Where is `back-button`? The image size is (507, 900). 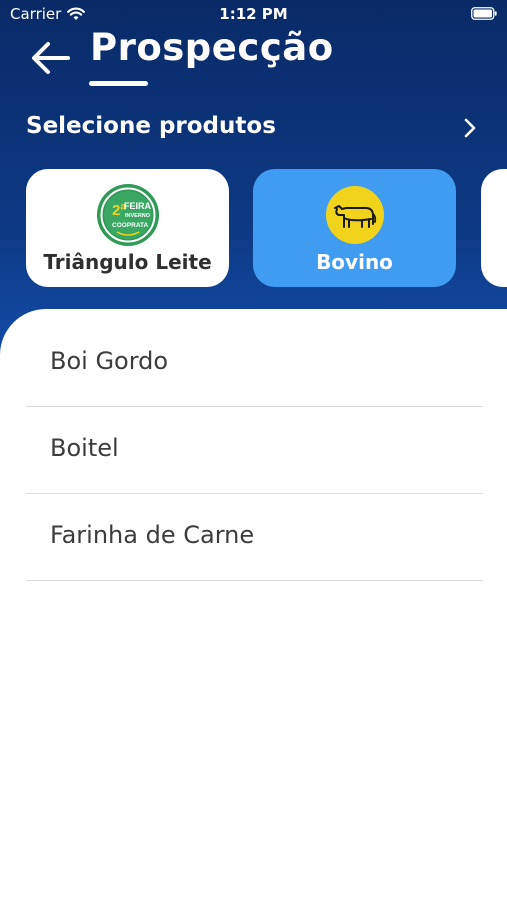 back-button is located at coordinates (50, 58).